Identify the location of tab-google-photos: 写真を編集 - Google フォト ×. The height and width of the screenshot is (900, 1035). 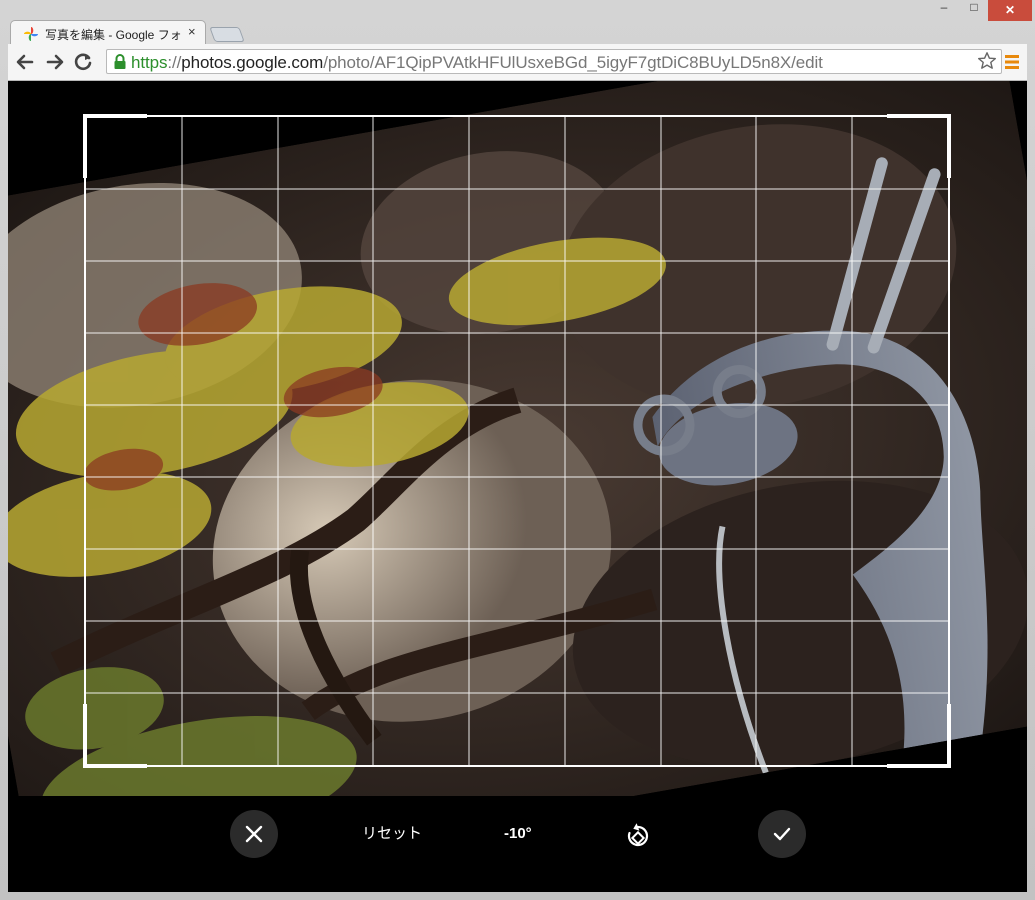
(108, 33).